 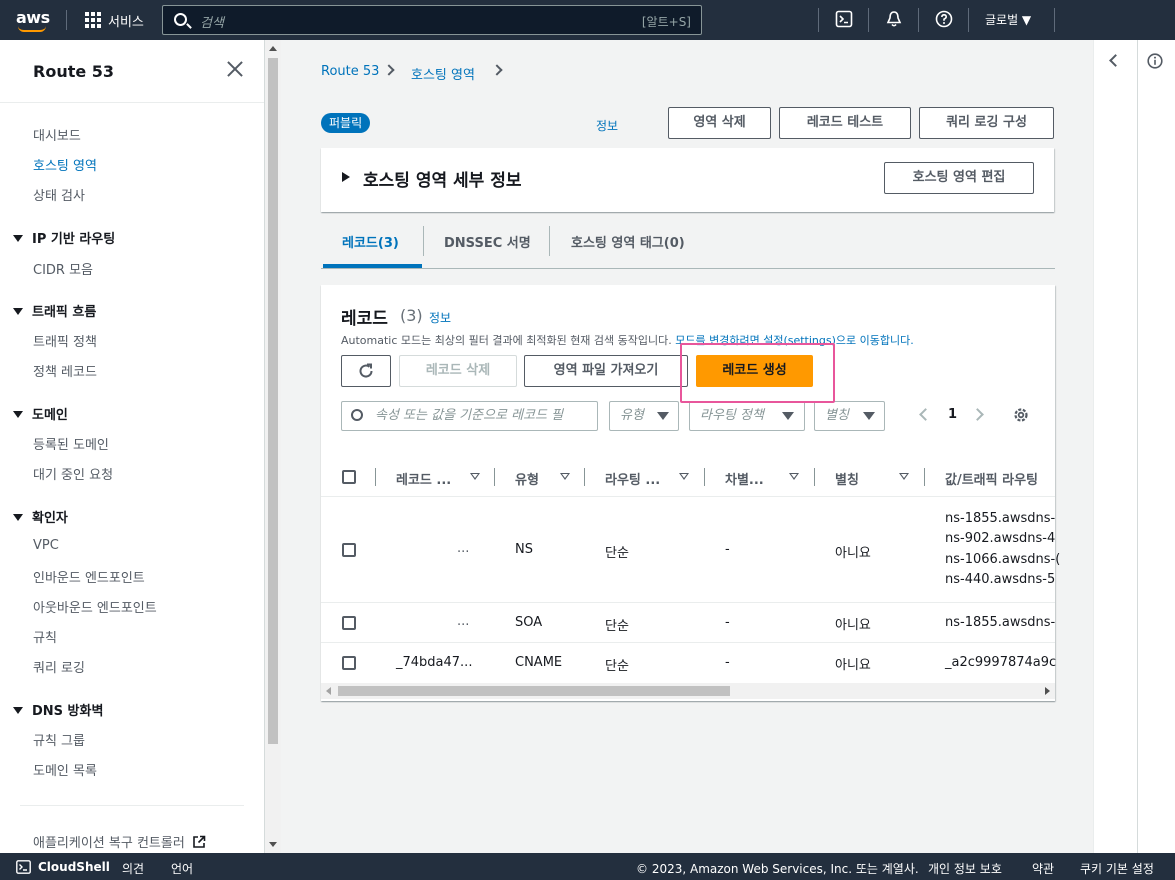 I want to click on sidebar-item-health-checks: 상태 검사, so click(x=59, y=194).